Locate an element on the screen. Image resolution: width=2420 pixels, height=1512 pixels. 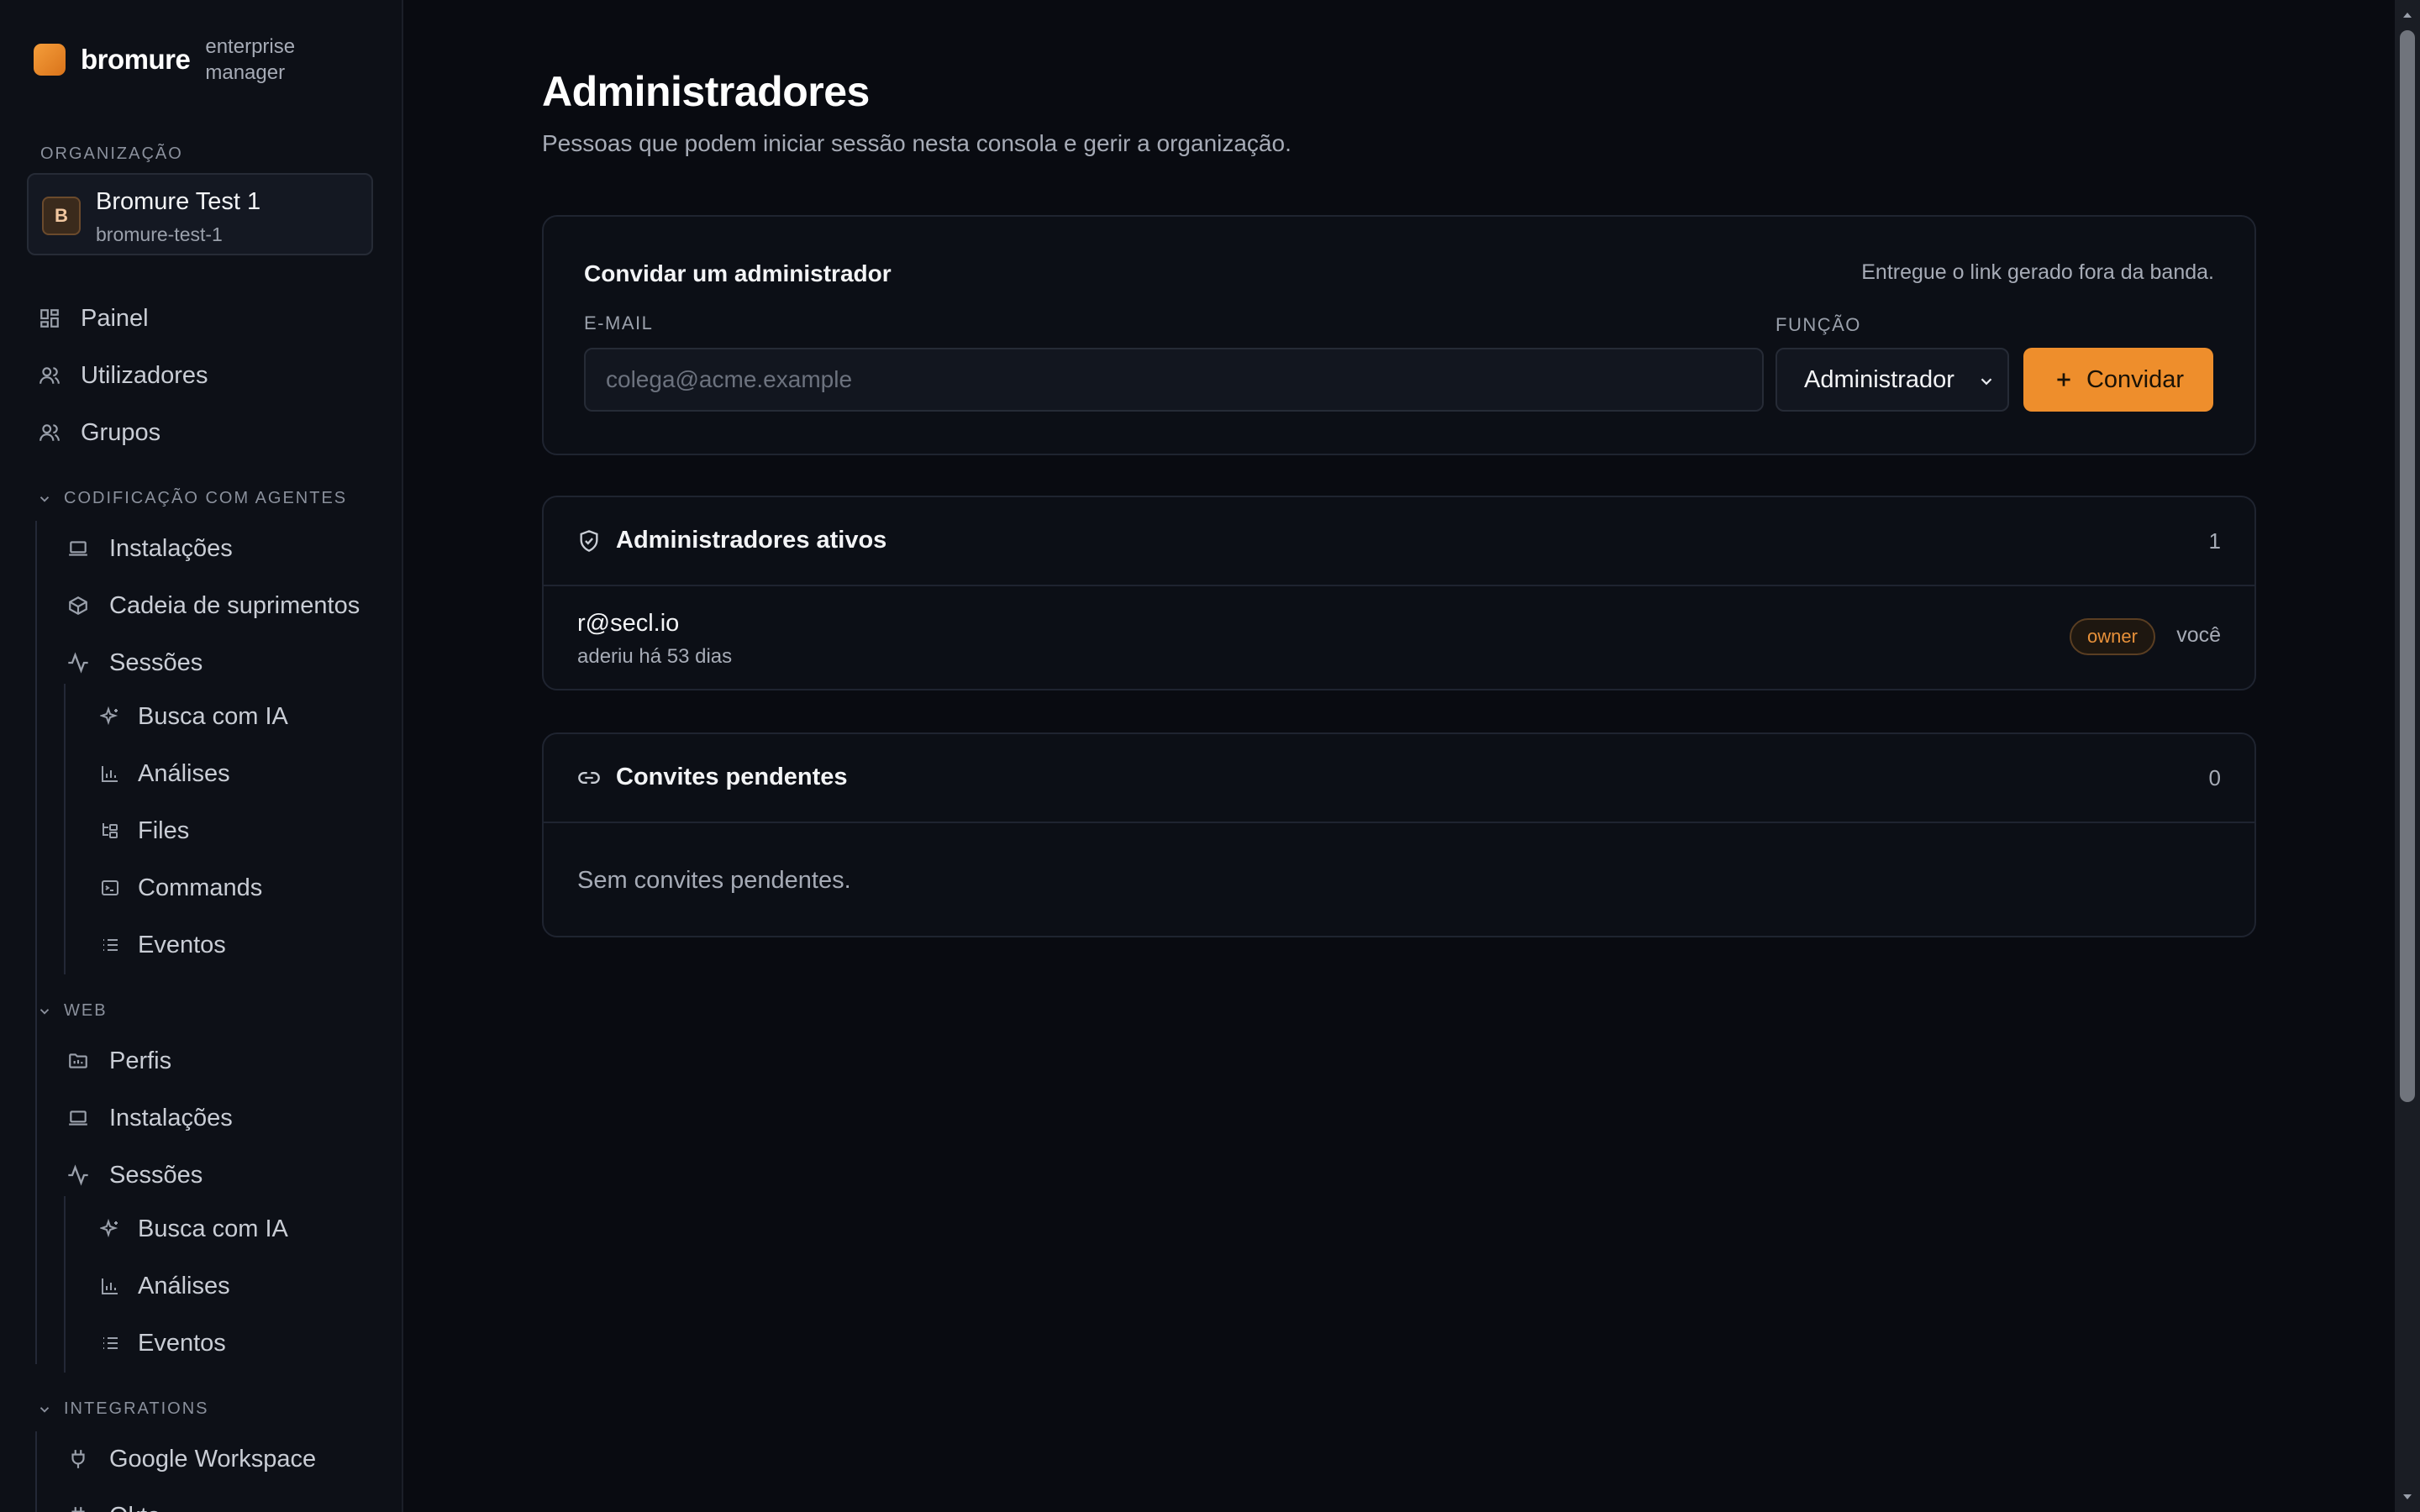
empty-state-text: Sem convites pendentes. is located at coordinates (714, 880).